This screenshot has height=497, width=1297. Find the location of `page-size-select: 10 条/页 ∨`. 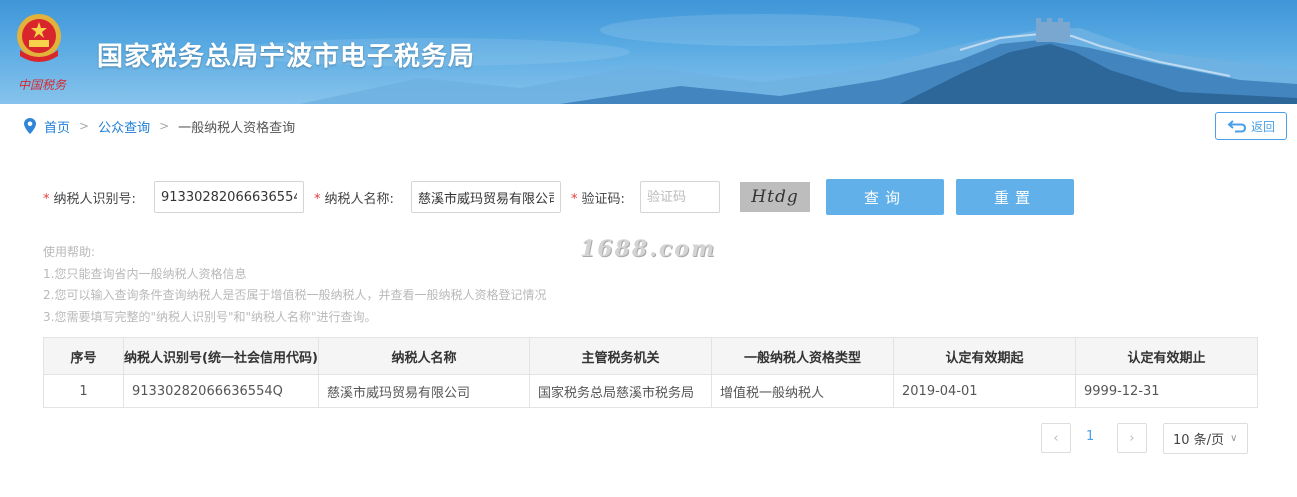

page-size-select: 10 条/页 ∨ is located at coordinates (1205, 438).